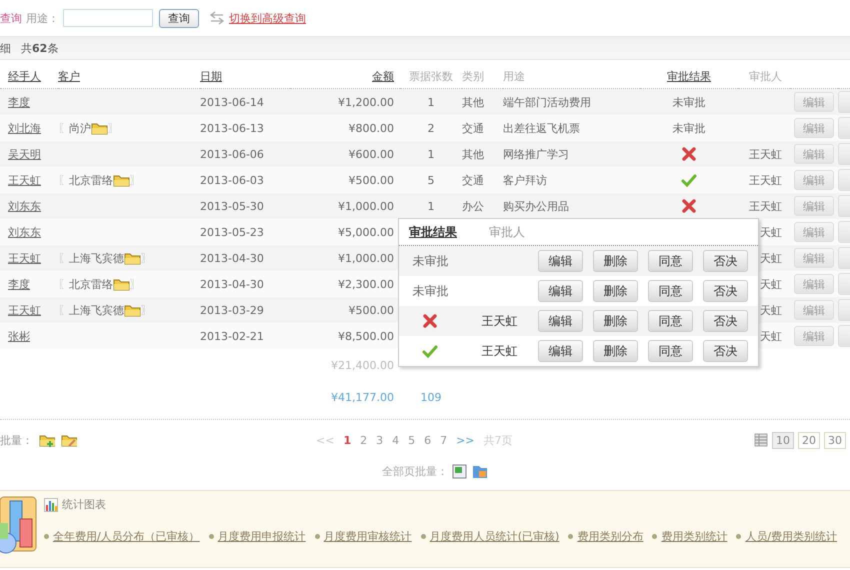  What do you see at coordinates (380, 440) in the screenshot?
I see `page-link: 3` at bounding box center [380, 440].